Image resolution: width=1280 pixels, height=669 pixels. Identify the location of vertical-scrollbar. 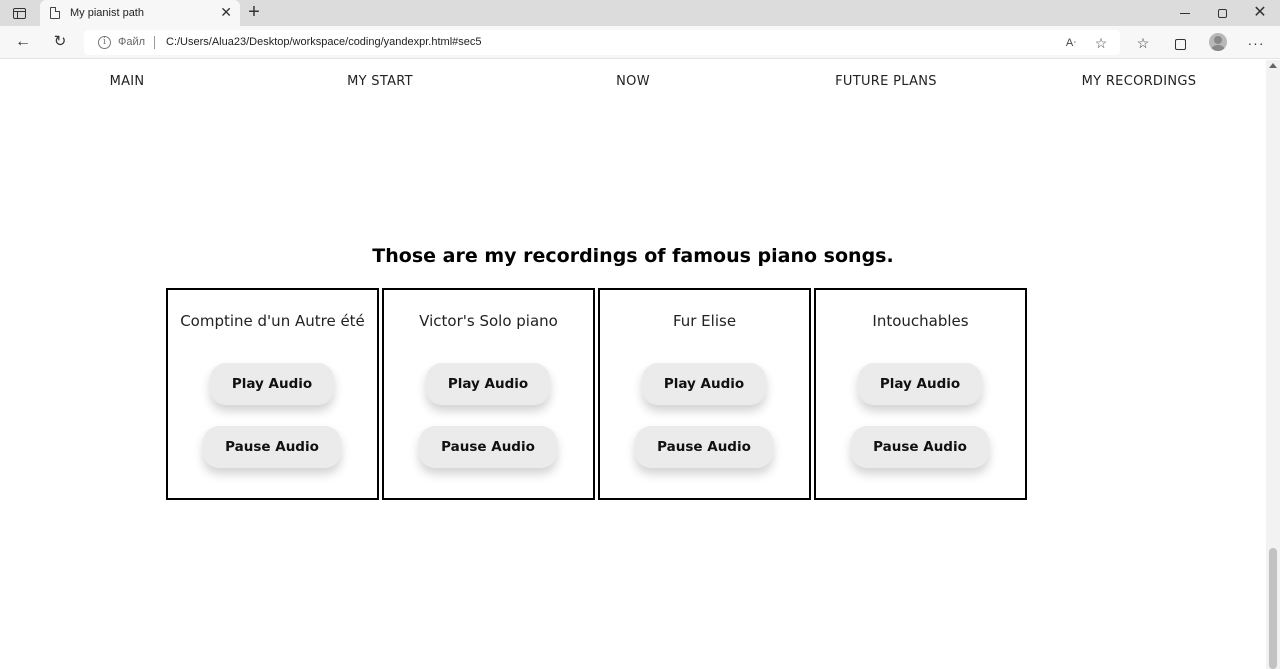
(1273, 364).